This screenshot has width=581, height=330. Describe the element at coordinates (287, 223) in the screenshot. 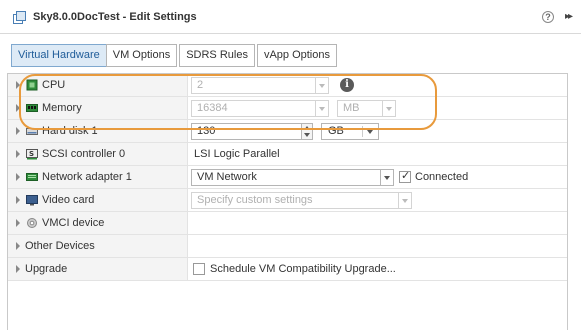

I see `vmci-row: VMCI device` at that location.